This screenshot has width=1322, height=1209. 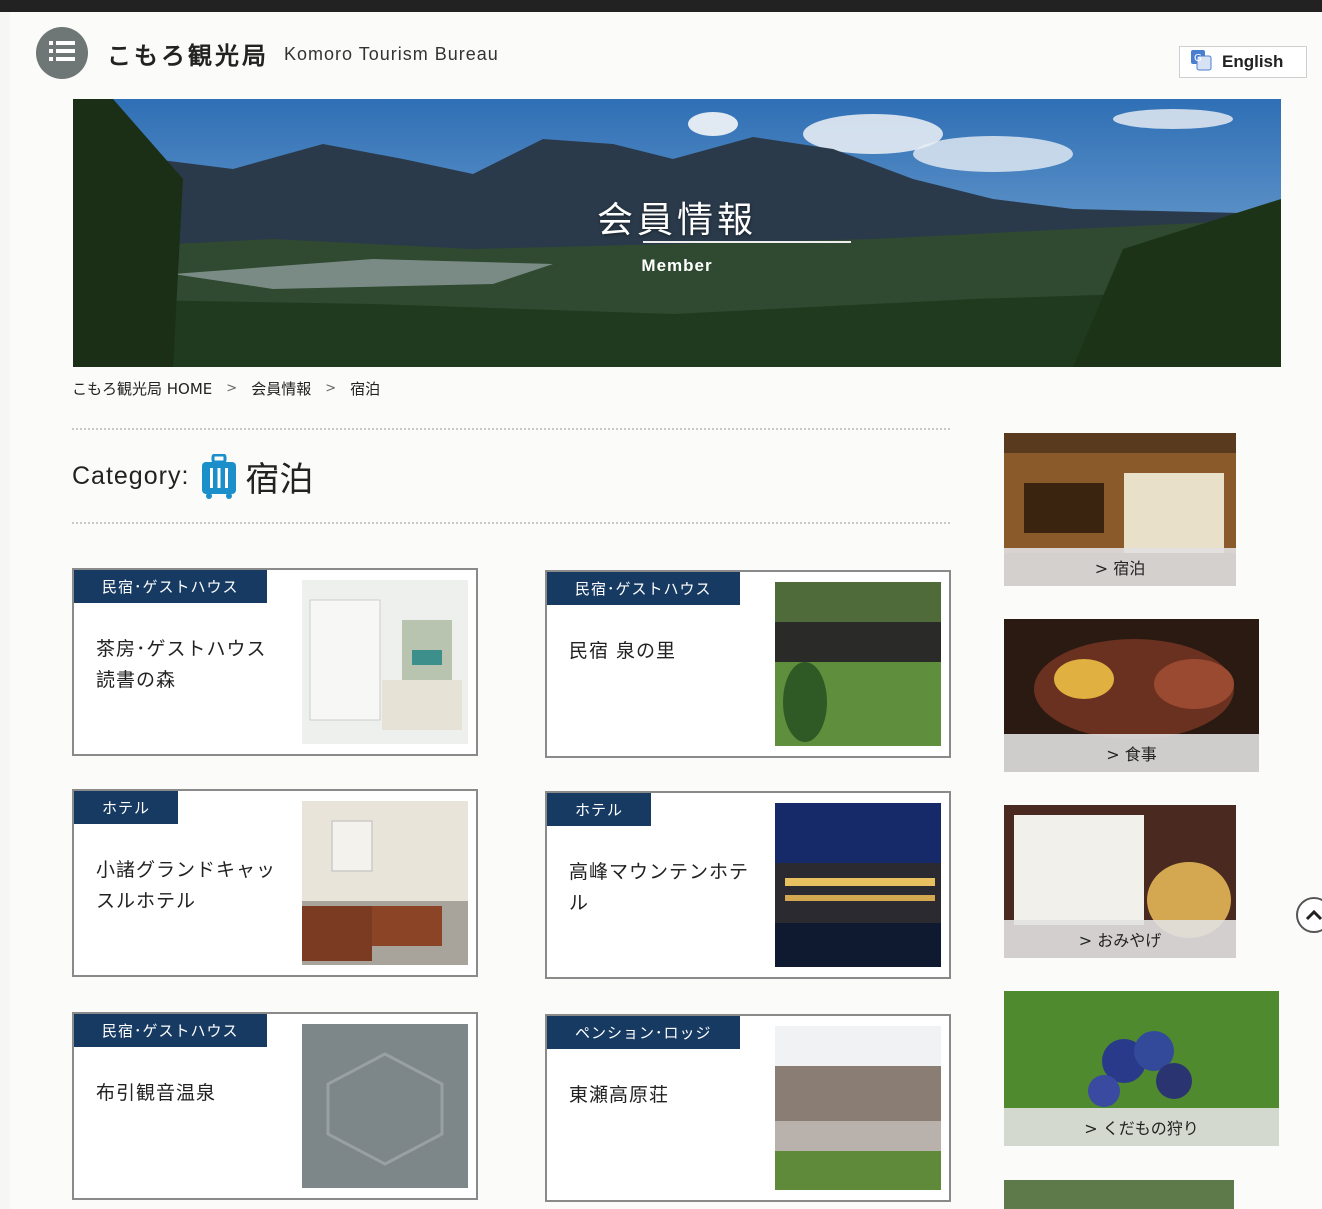 What do you see at coordinates (1141, 1127) in the screenshot?
I see `sidebar-link-label: > くだもの狩り` at bounding box center [1141, 1127].